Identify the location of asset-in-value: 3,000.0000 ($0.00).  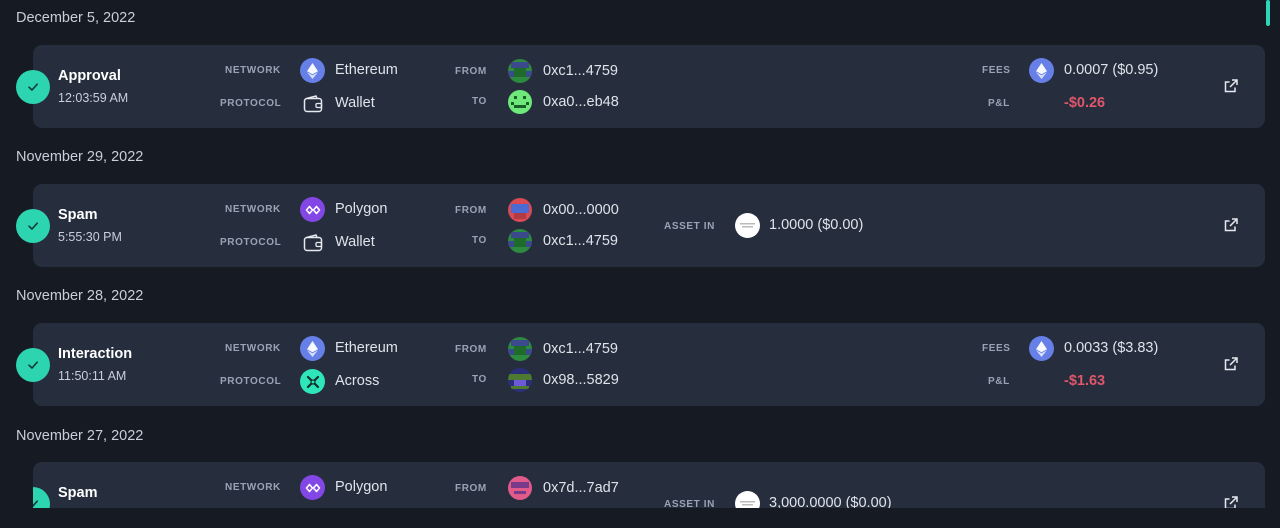
(830, 501).